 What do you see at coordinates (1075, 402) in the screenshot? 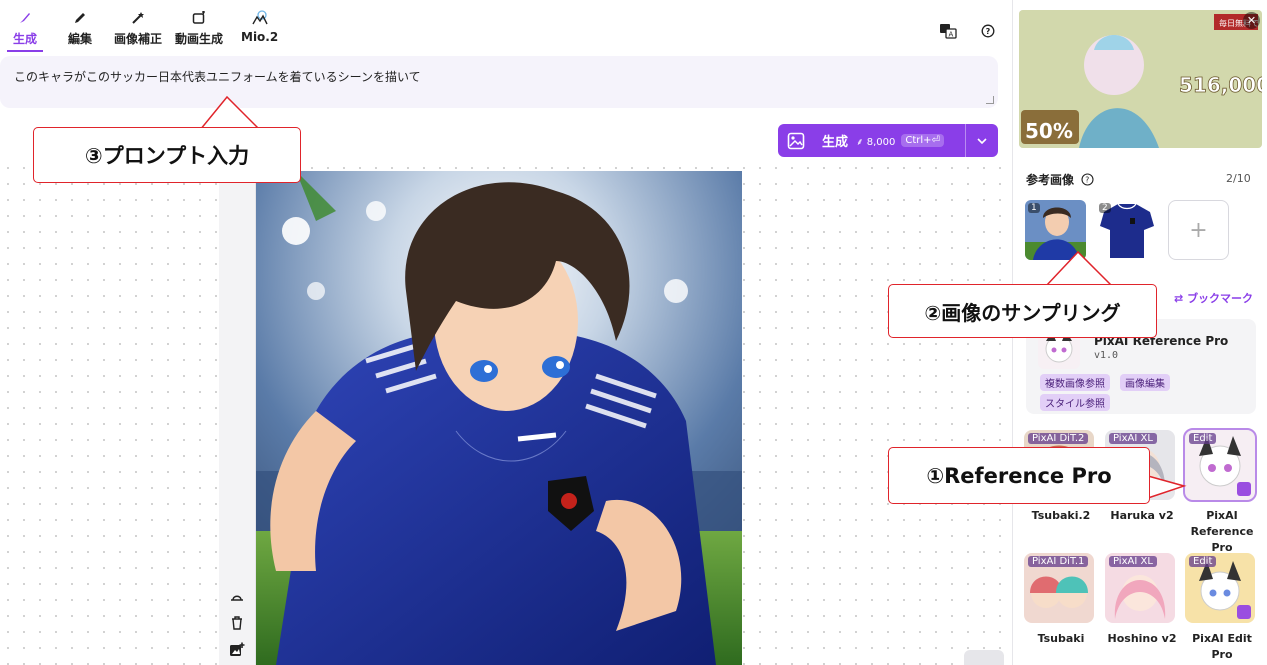
I see `model-tag: スタイル参照` at bounding box center [1075, 402].